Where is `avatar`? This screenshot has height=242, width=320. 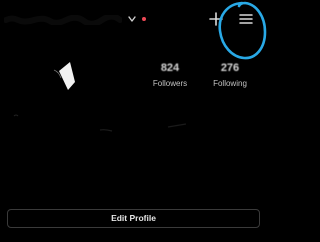 avatar is located at coordinates (46, 89).